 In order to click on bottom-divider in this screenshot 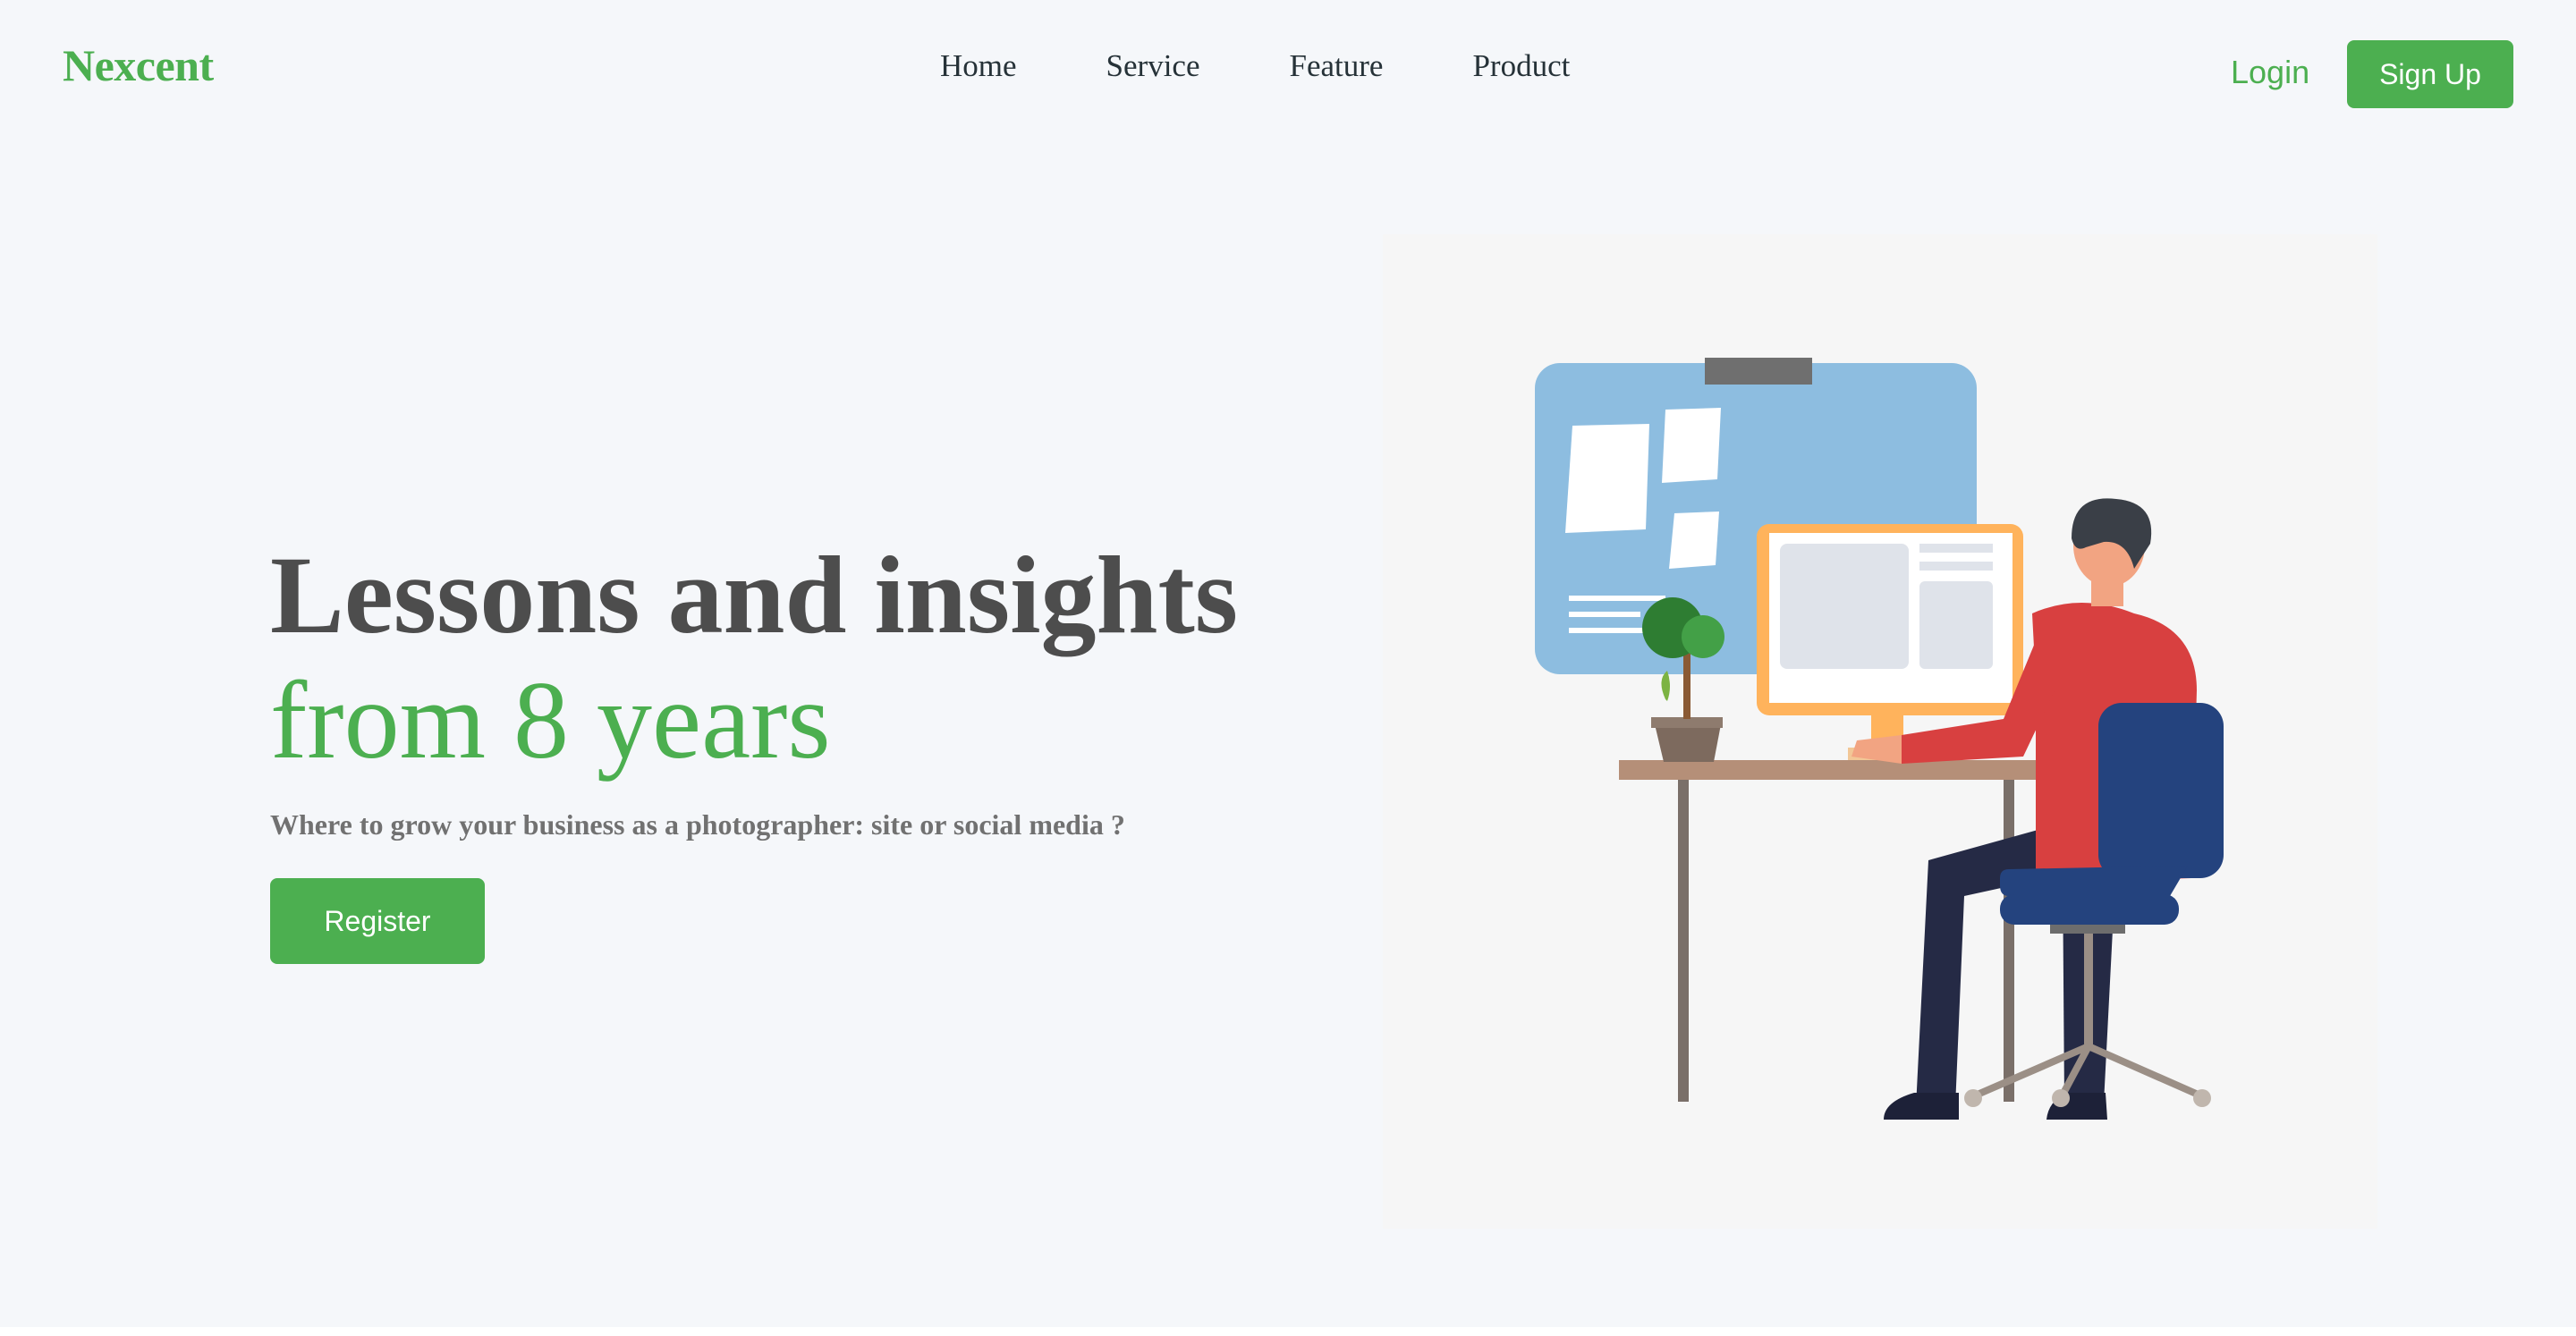, I will do `click(1288, 1332)`.